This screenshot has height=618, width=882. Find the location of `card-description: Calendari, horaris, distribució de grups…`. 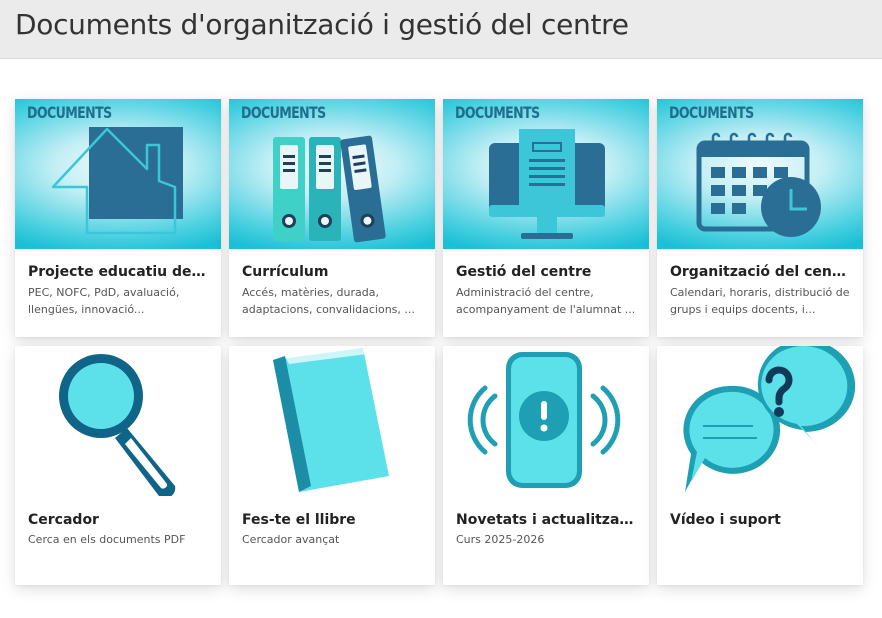

card-description: Calendari, horaris, distribució de grups… is located at coordinates (760, 301).